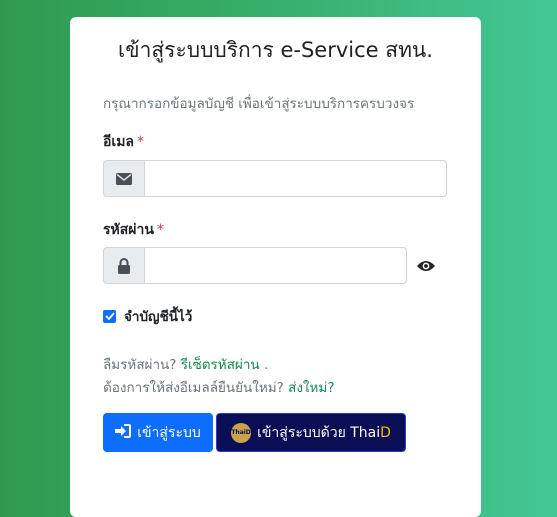 This screenshot has width=557, height=517. What do you see at coordinates (295, 178) in the screenshot?
I see `email-field` at bounding box center [295, 178].